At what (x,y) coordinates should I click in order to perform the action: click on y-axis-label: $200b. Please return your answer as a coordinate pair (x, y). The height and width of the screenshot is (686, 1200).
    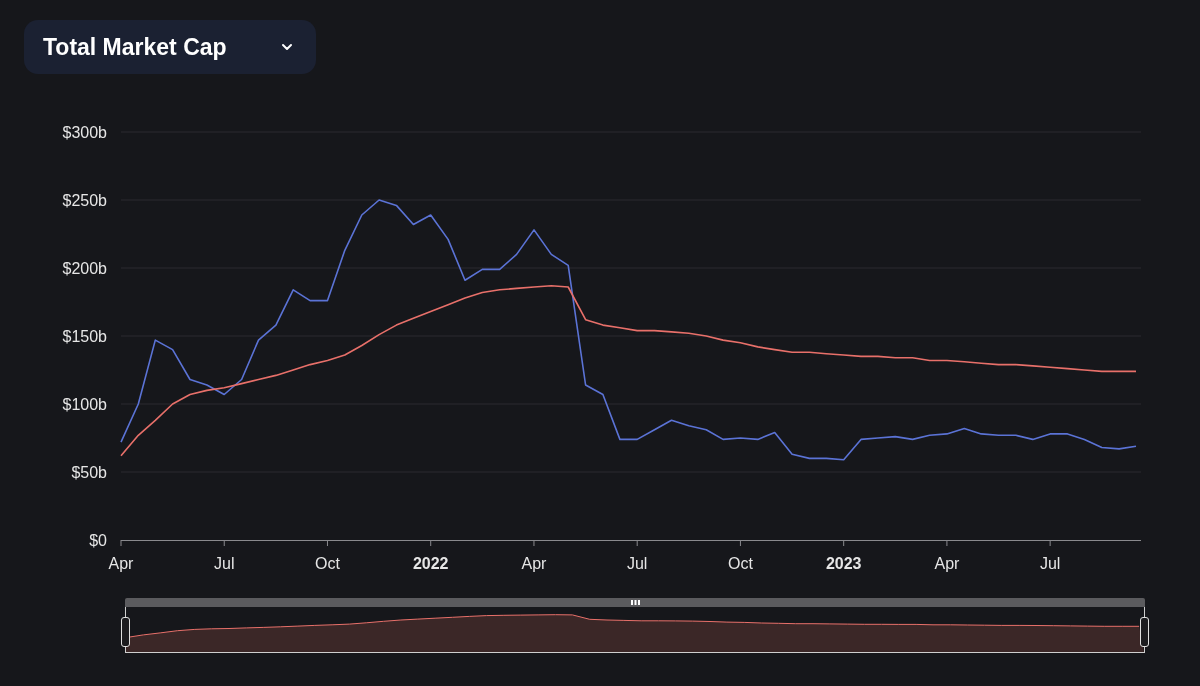
    Looking at the image, I should click on (84, 268).